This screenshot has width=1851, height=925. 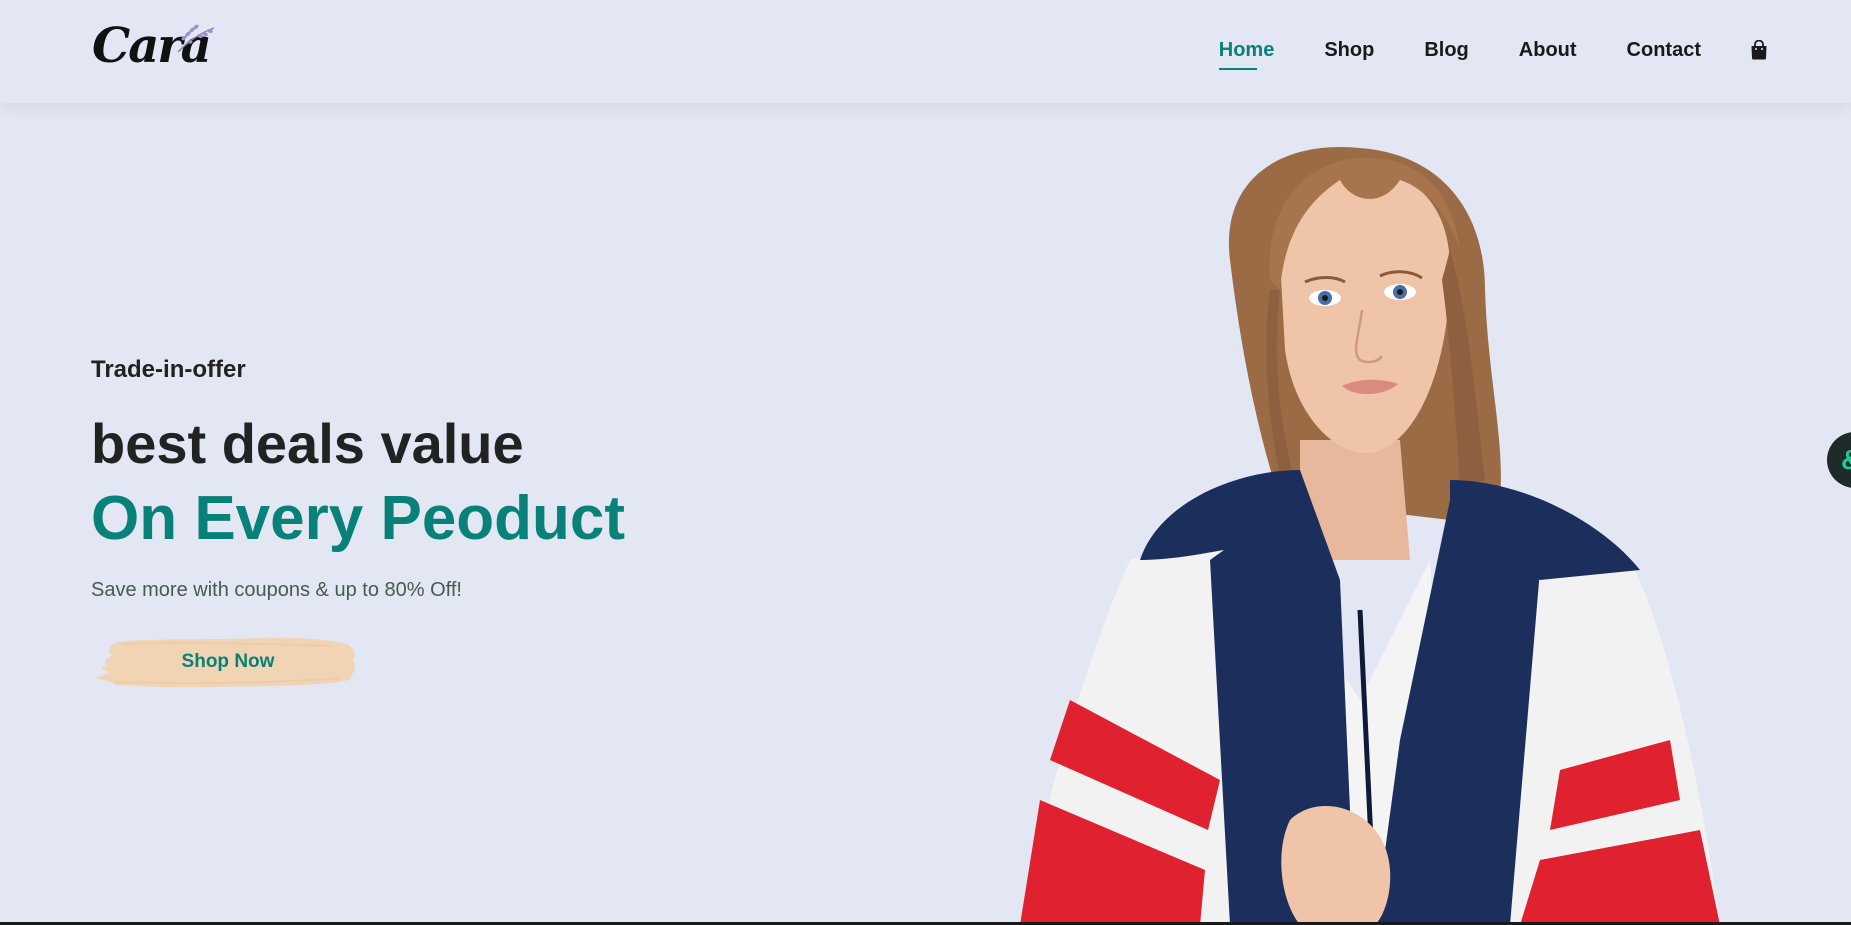 I want to click on hero-headline-accent: On Every Peoduct, so click(x=358, y=518).